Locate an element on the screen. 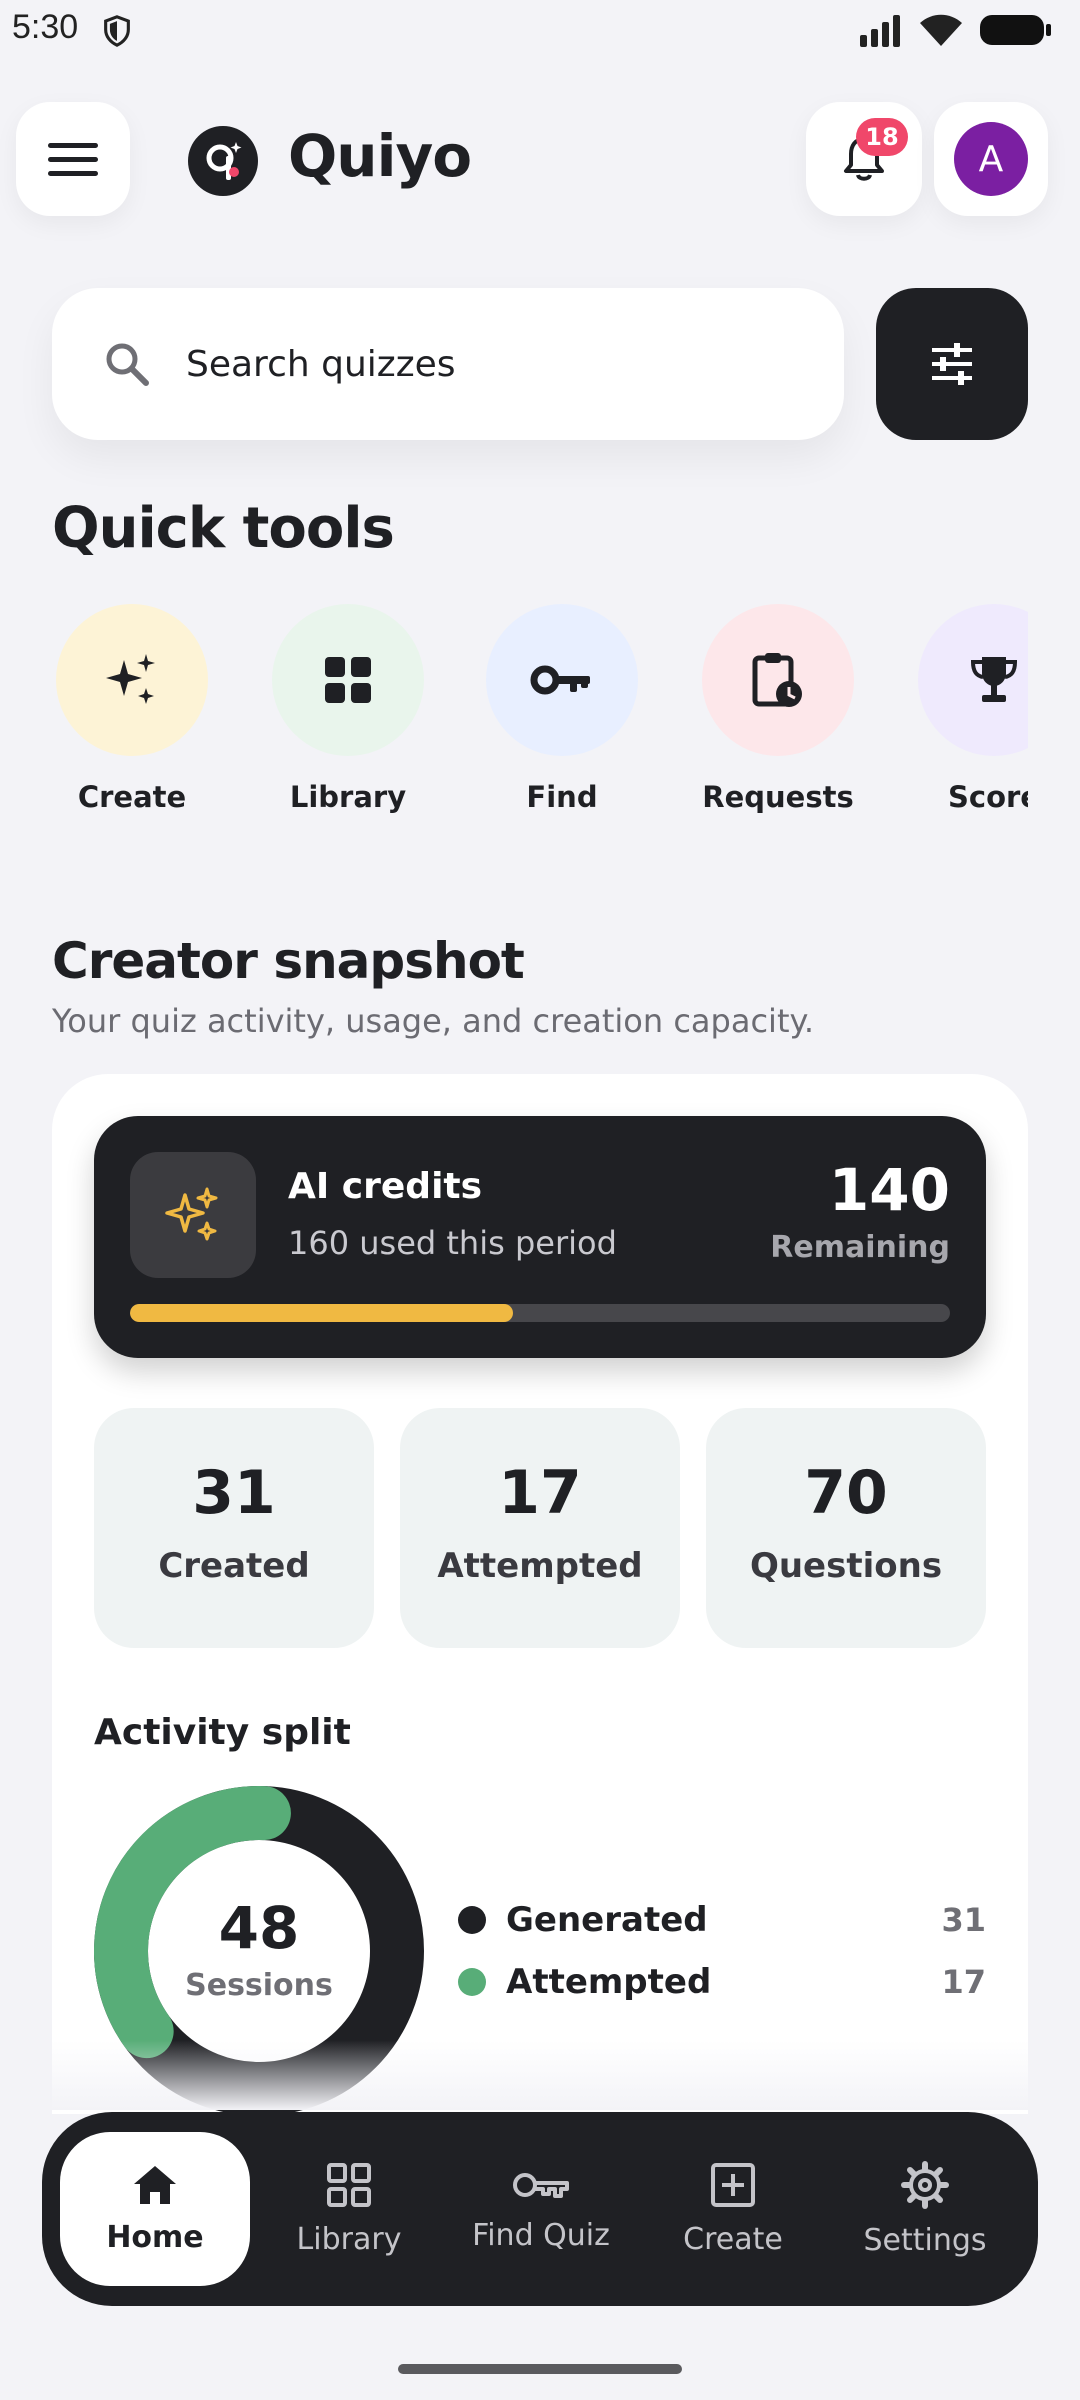 The image size is (1080, 2400). tool-label: Score is located at coordinates (988, 797).